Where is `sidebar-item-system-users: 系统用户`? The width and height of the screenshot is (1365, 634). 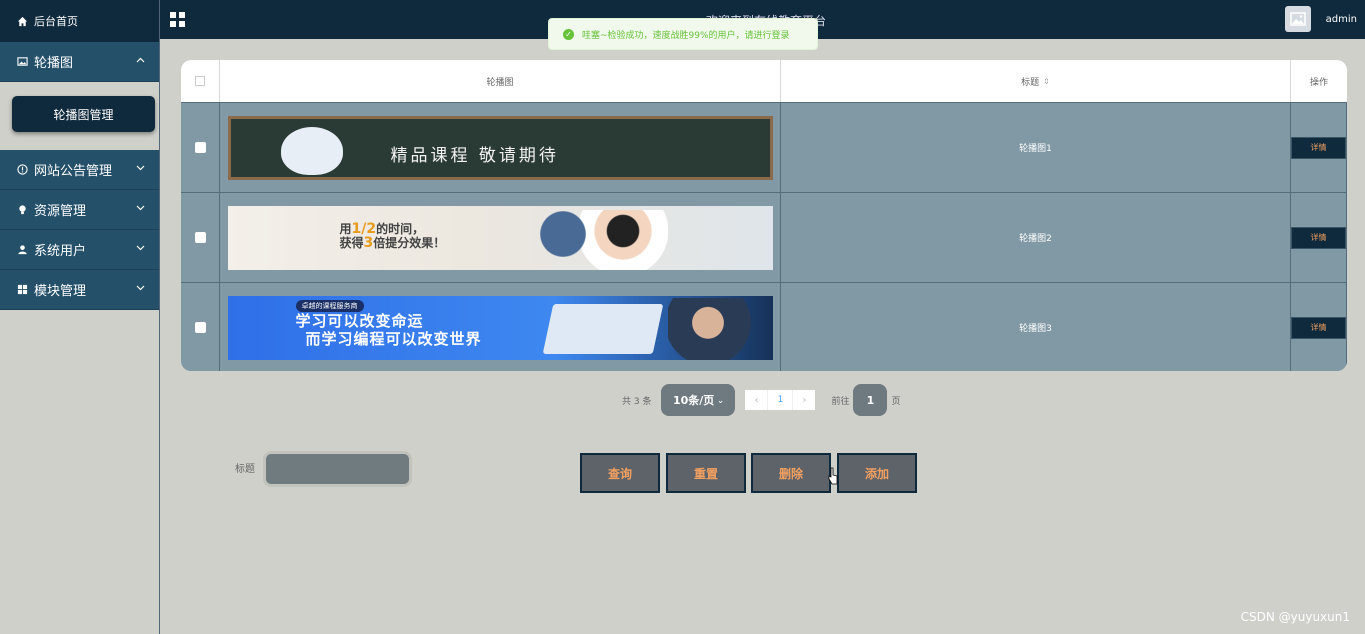
sidebar-item-system-users: 系统用户 is located at coordinates (79, 250).